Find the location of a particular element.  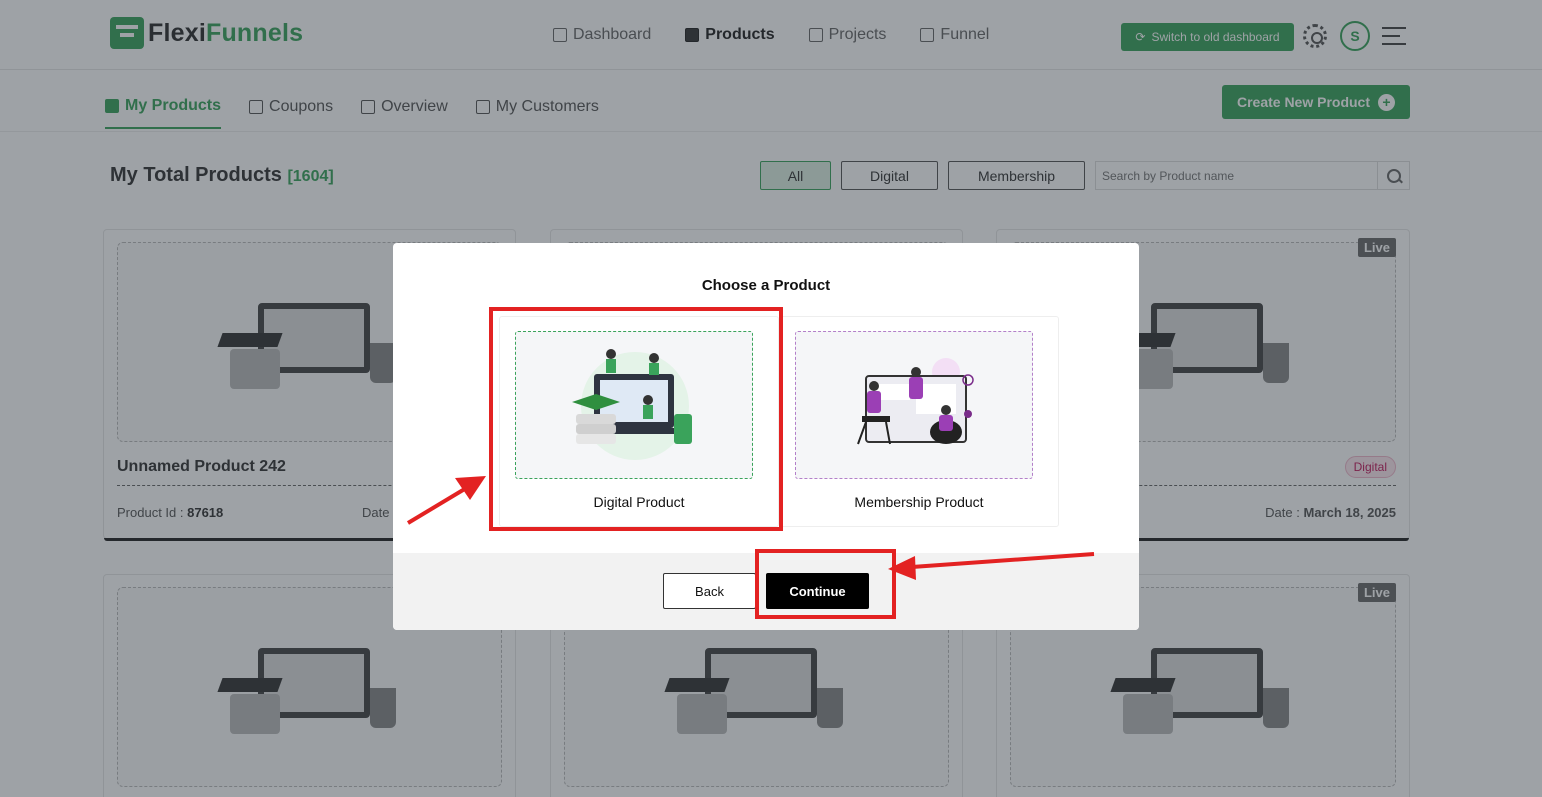

membership-product-illustration is located at coordinates (914, 405).